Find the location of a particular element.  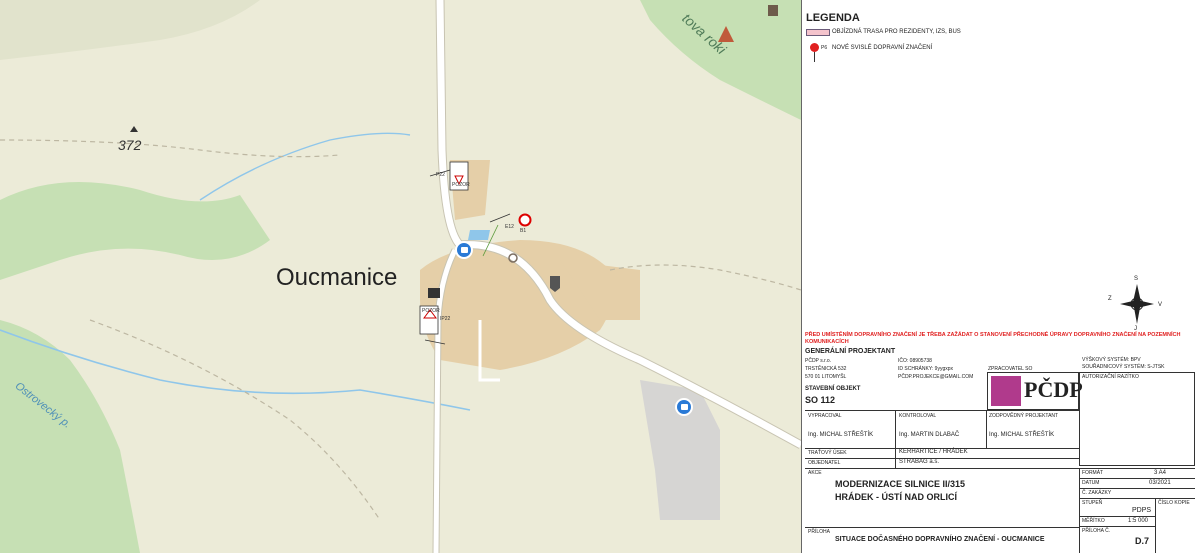

cislo-kopie-label: ČÍSLO KOPIE is located at coordinates (1174, 503).